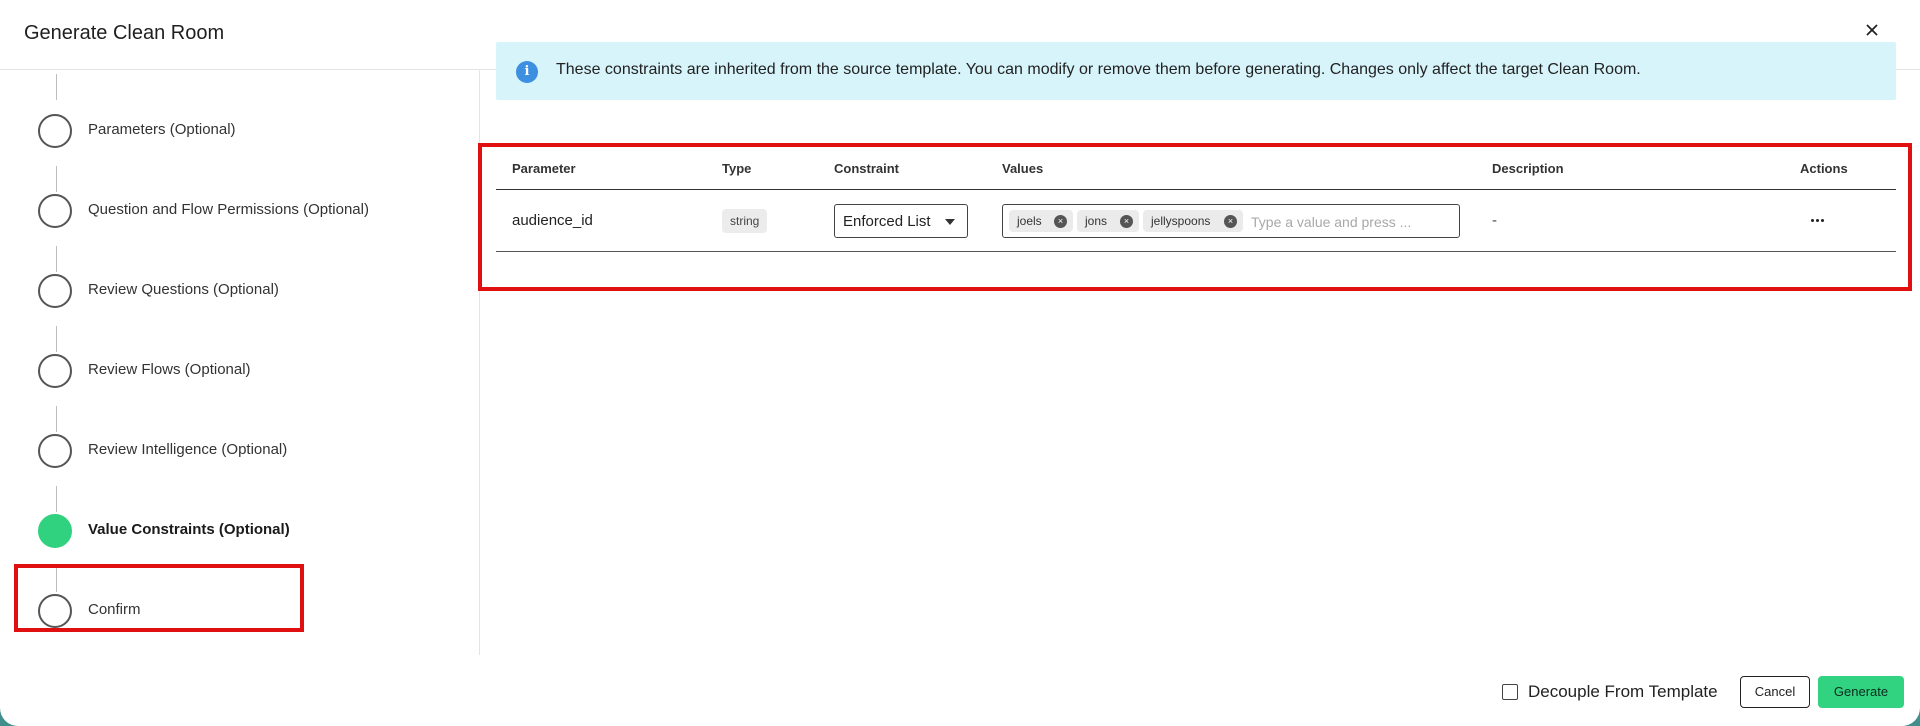  Describe the element at coordinates (188, 449) in the screenshot. I see `step-label: Review Intelligence (Optional)` at that location.